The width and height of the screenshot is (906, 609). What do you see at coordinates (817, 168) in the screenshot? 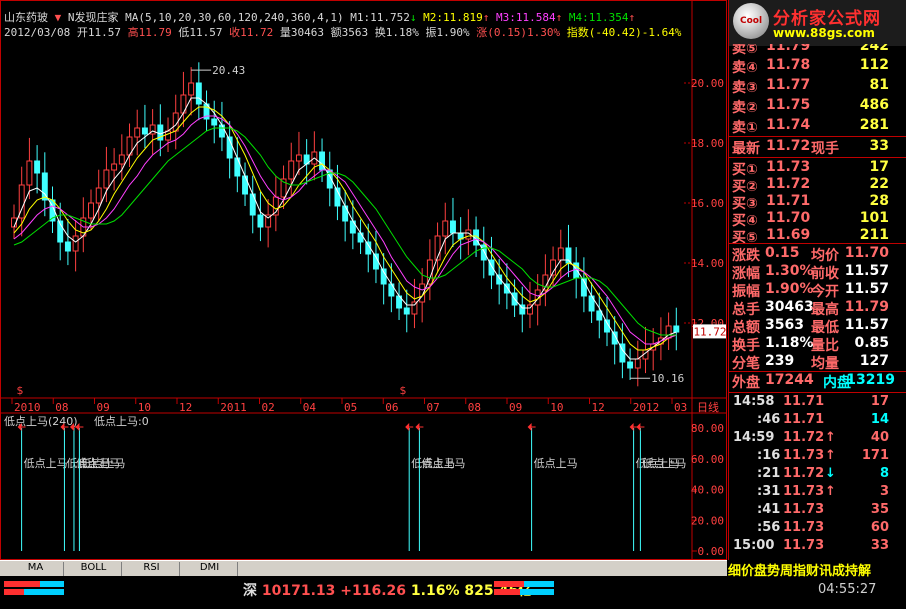
I see `bid-row: 买① 11.73 17` at bounding box center [817, 168].